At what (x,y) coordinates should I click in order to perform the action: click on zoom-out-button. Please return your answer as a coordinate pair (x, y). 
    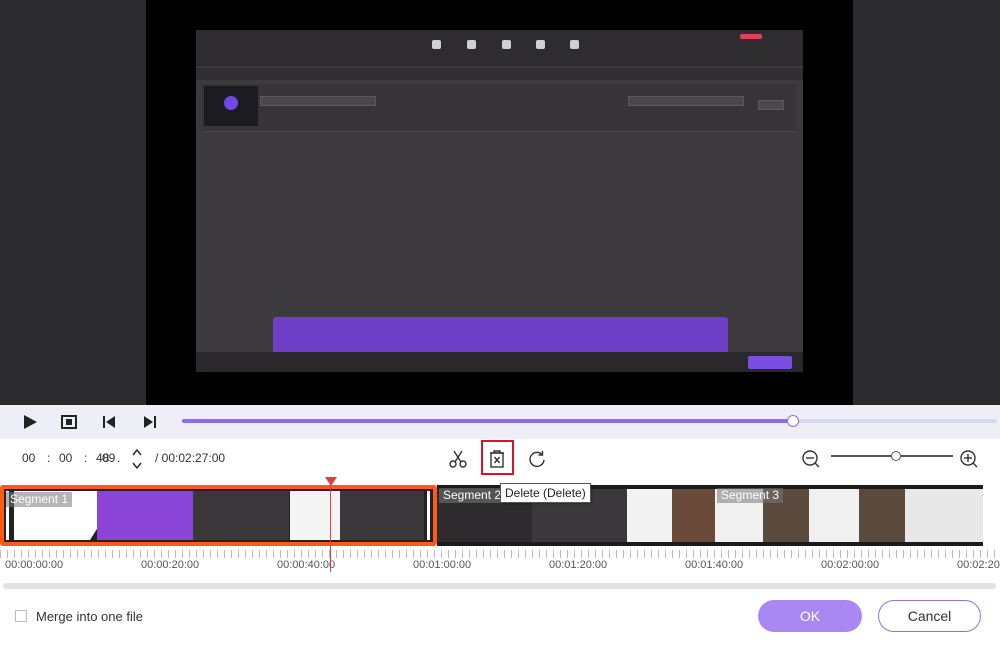
    Looking at the image, I should click on (811, 459).